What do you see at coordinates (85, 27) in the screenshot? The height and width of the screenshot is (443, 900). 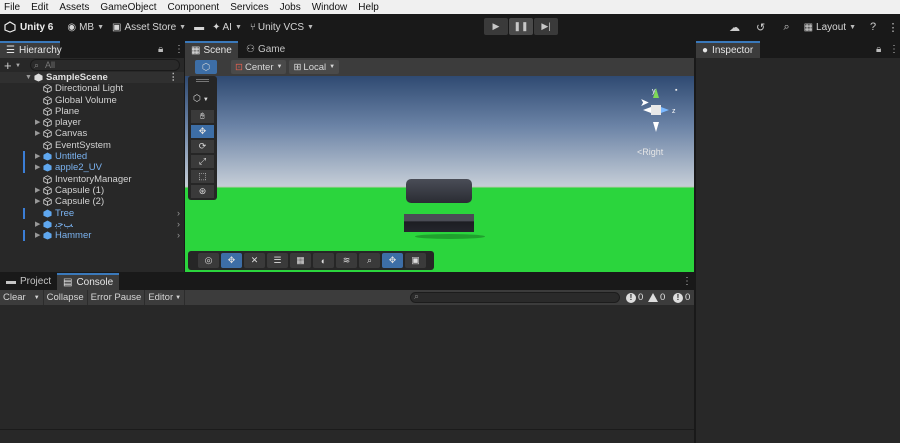 I see `account-dropdown: ◉ MB ▼` at bounding box center [85, 27].